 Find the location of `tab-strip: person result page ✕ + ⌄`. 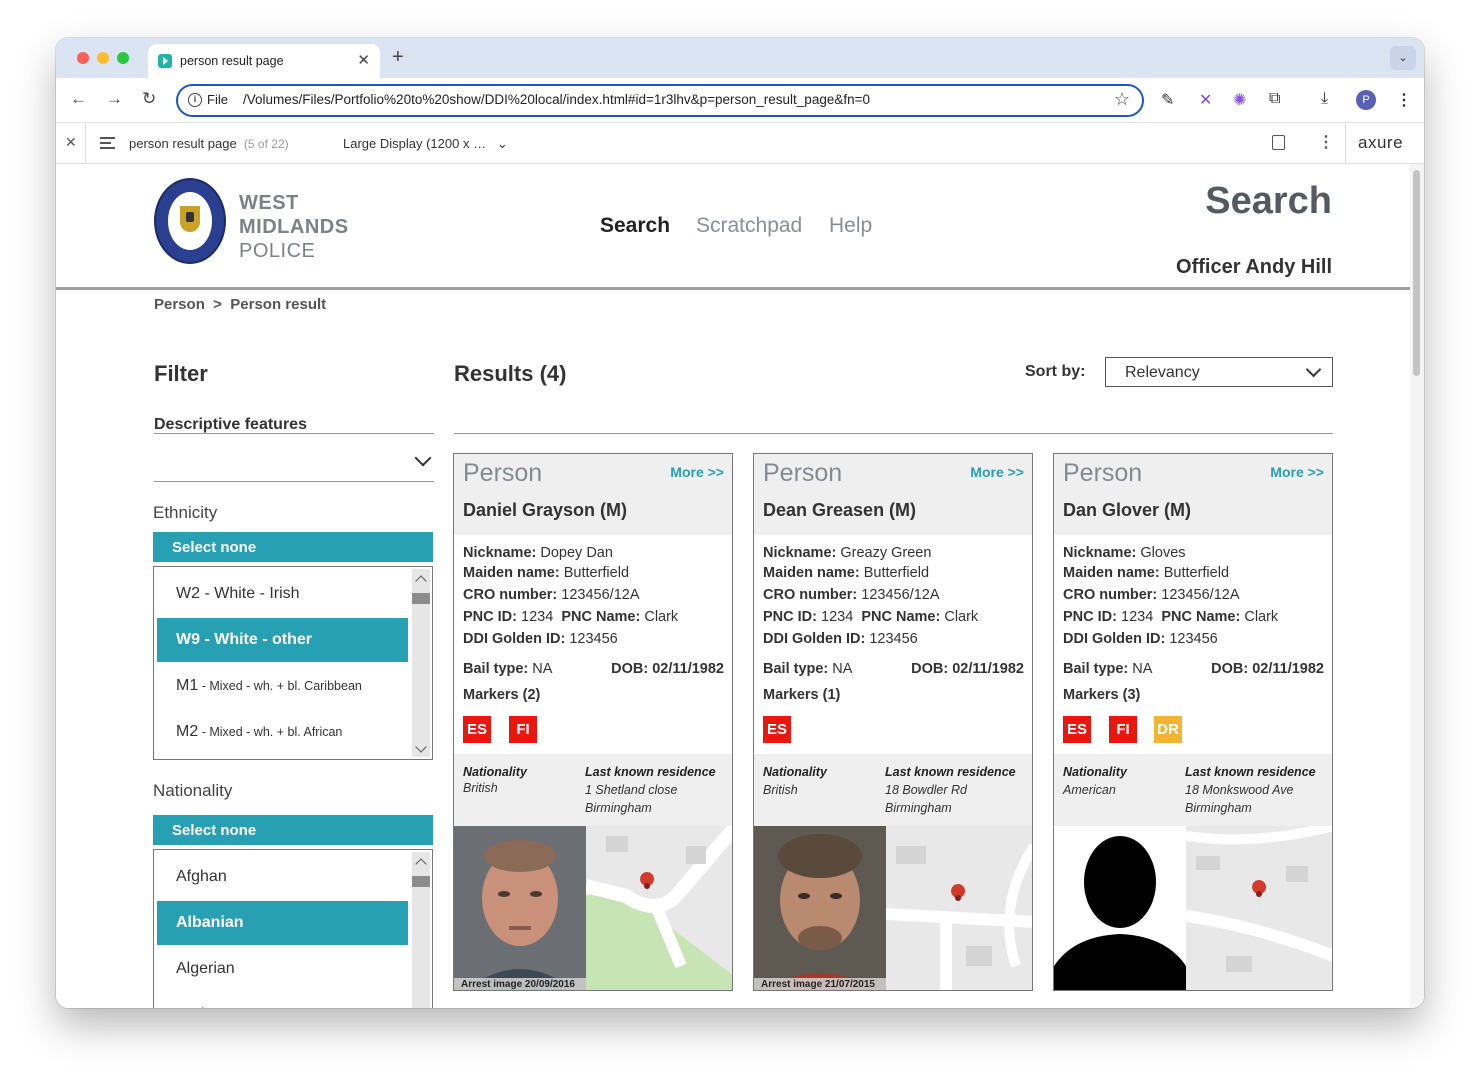

tab-strip: person result page ✕ + ⌄ is located at coordinates (740, 58).